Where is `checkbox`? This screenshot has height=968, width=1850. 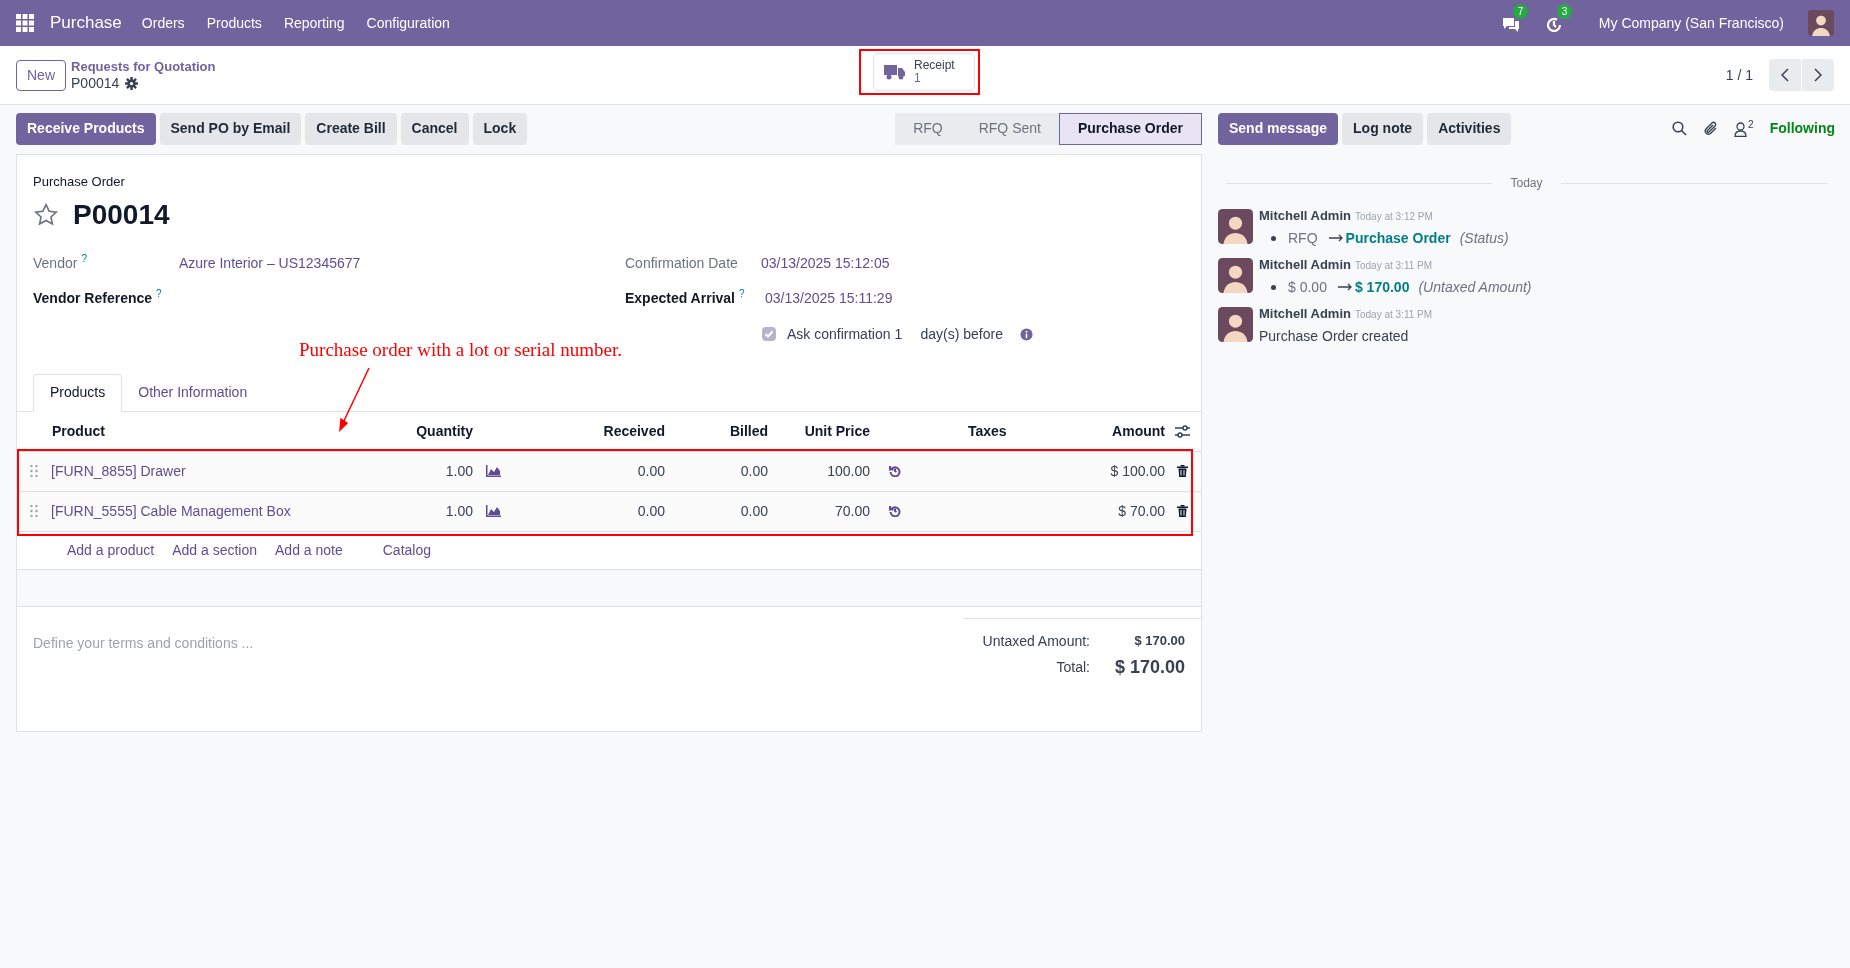
checkbox is located at coordinates (769, 334).